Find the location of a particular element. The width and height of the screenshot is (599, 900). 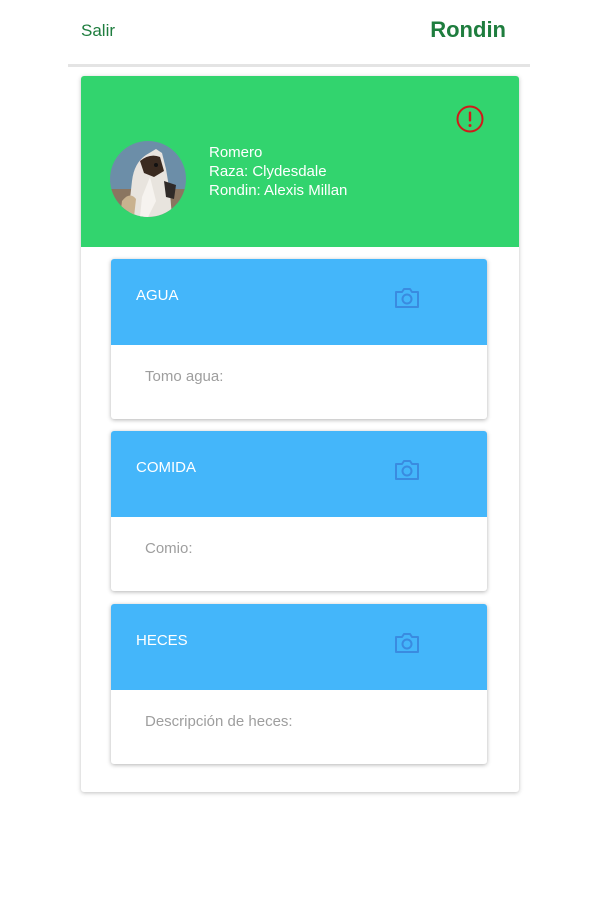

horse-rondin: Rondin: Alexis Millan is located at coordinates (278, 190).